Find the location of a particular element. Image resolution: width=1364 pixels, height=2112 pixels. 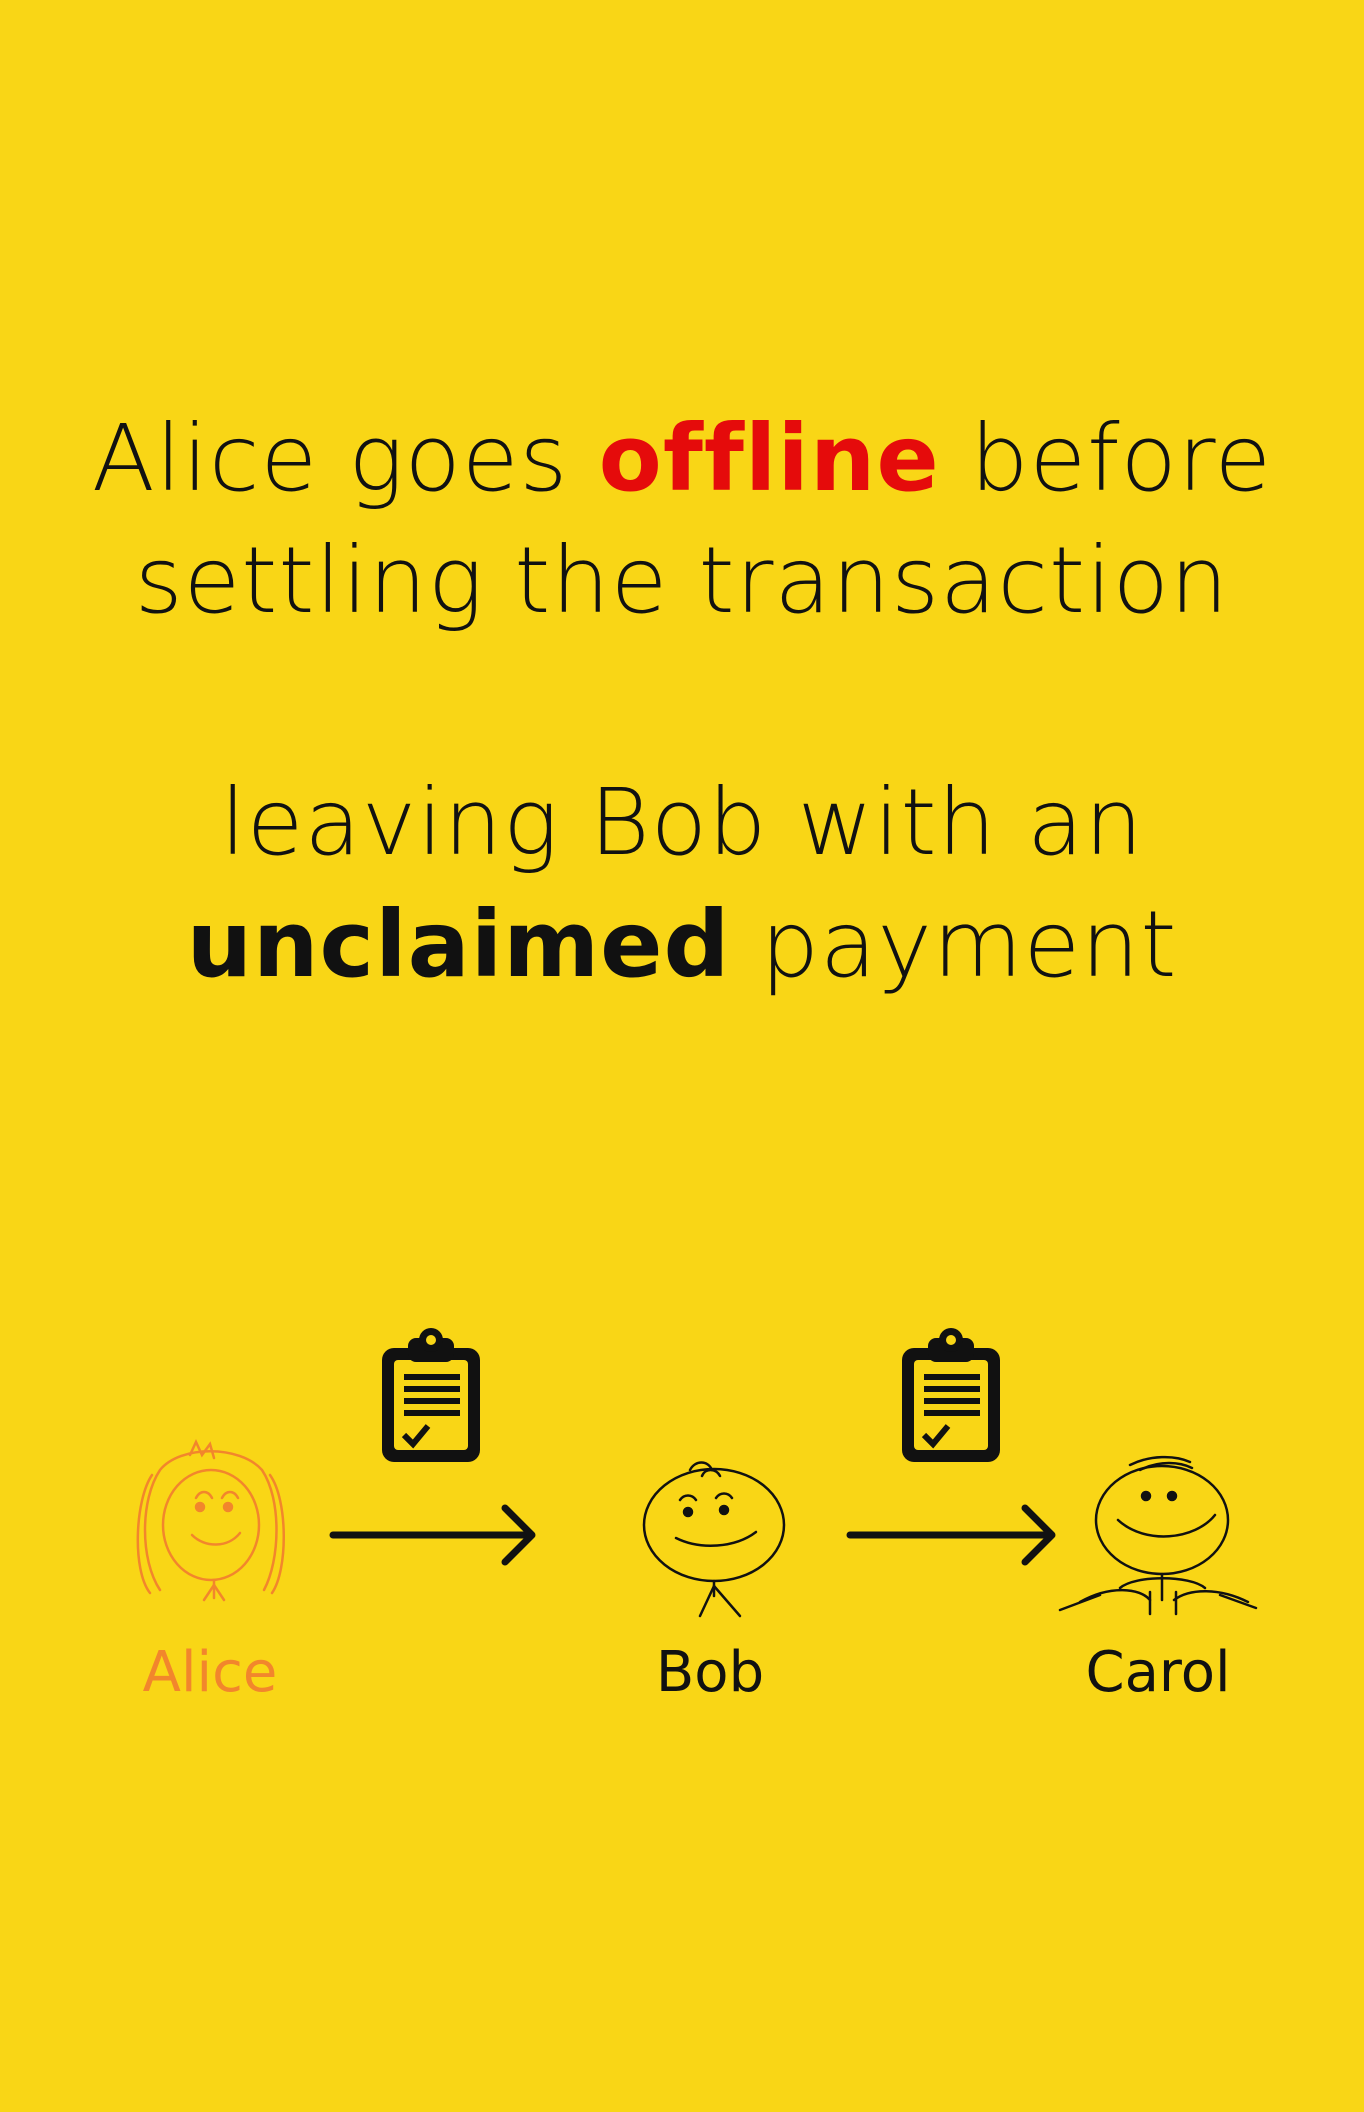

headline-1-after: before is located at coordinates (1106, 458).